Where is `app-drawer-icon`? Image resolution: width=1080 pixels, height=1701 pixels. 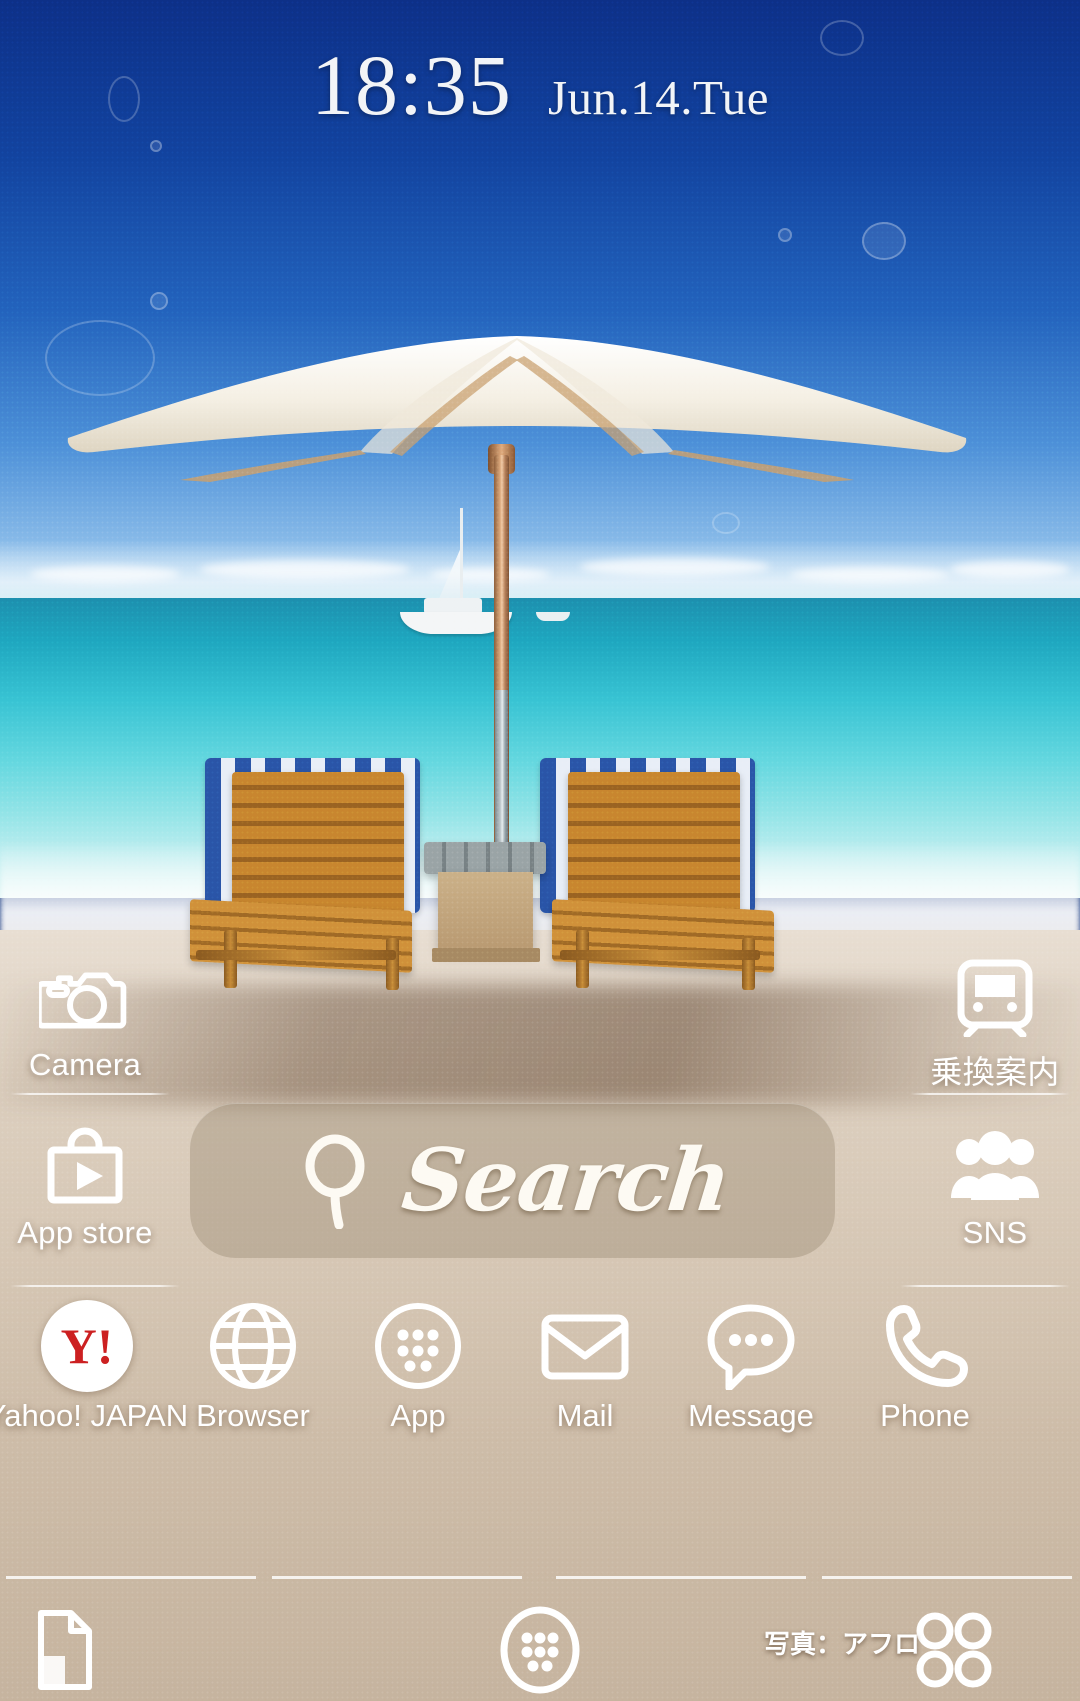 app-drawer-icon is located at coordinates (540, 1652).